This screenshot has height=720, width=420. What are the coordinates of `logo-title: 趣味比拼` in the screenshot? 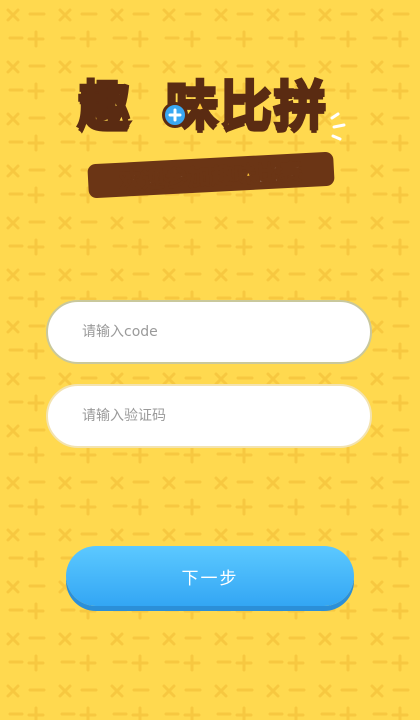 It's located at (202, 107).